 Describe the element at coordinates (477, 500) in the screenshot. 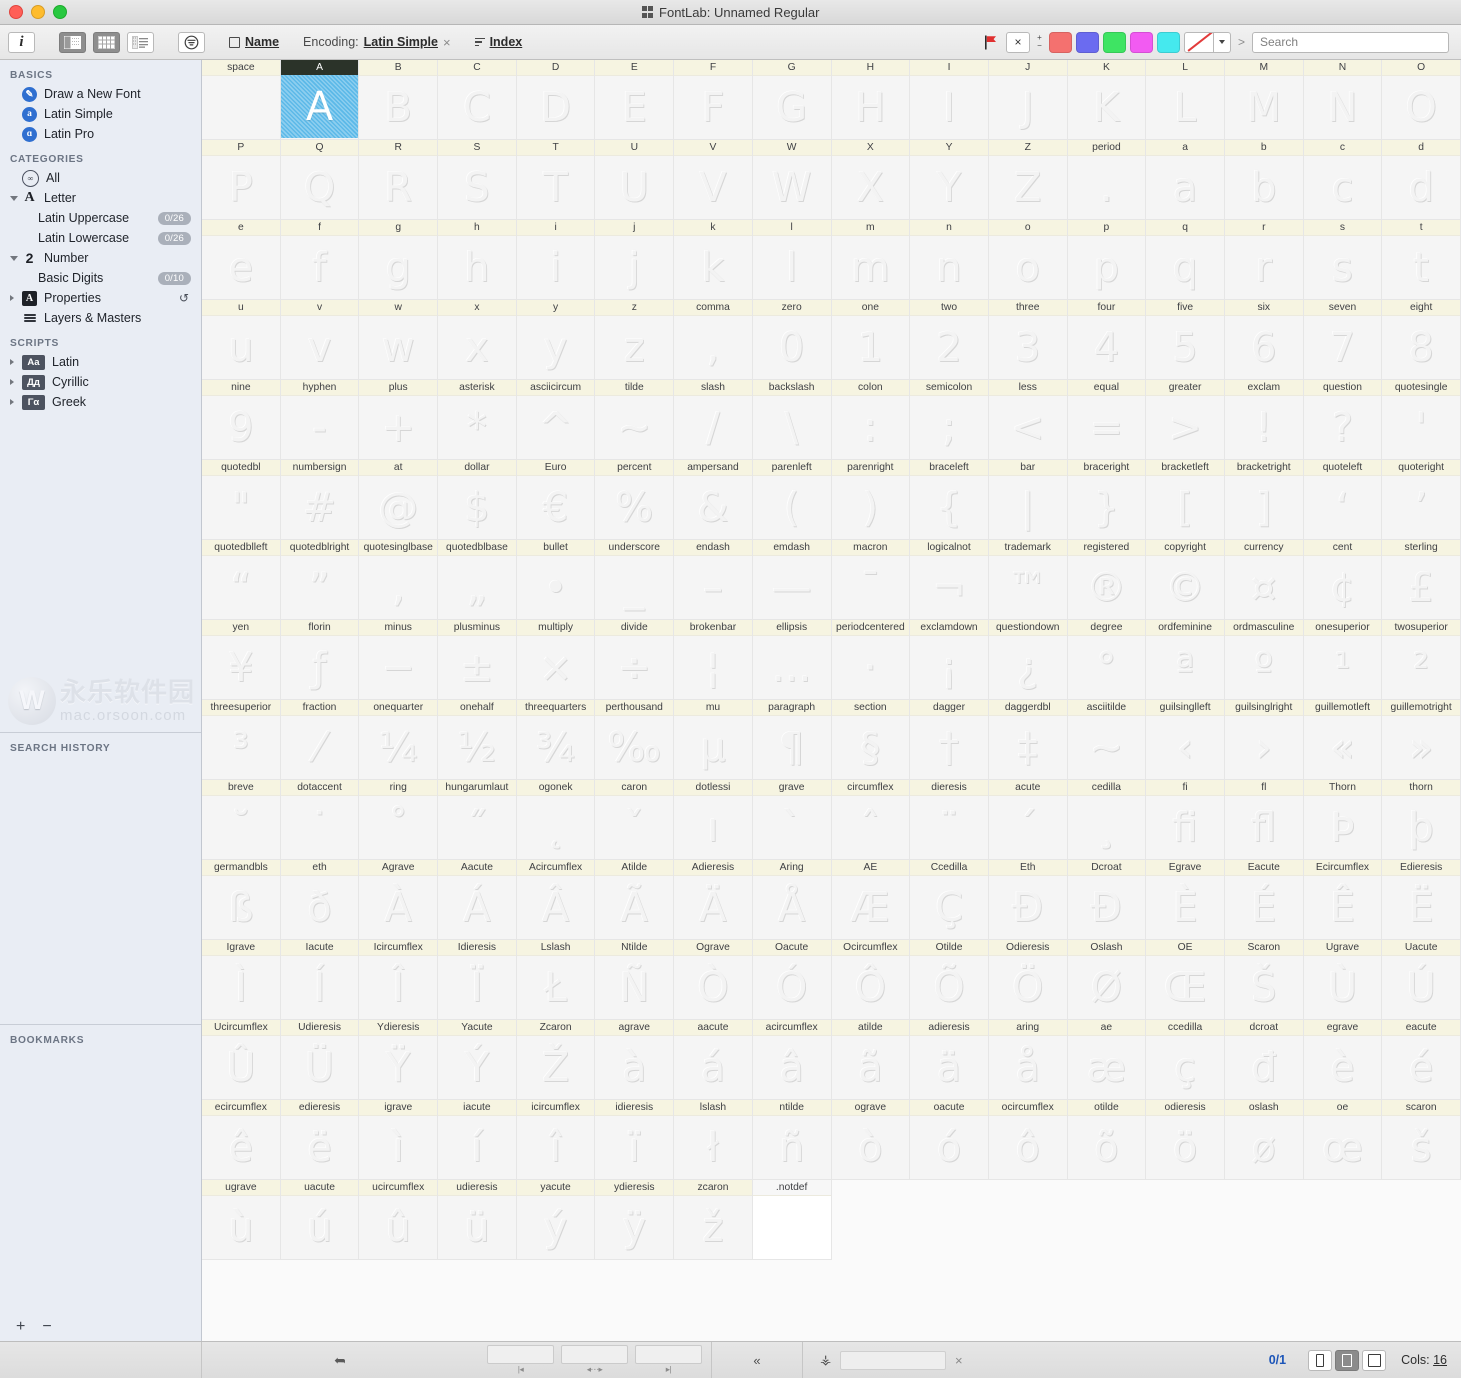

I see `glyph-cell: dollar $` at that location.